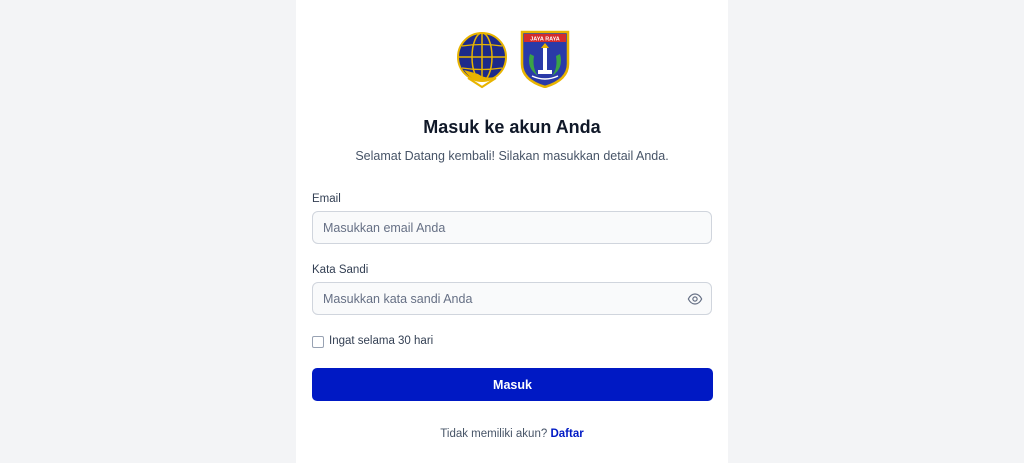 The image size is (1024, 463). I want to click on remember-label: Ingat selama 30 hari, so click(381, 341).